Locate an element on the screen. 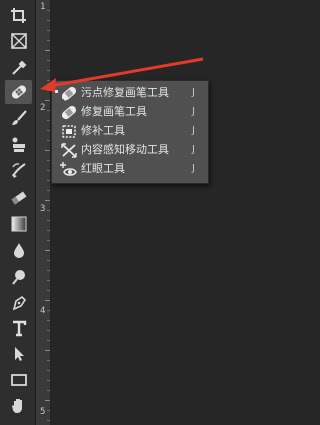 The width and height of the screenshot is (320, 425). annotation-arrow is located at coordinates (122, 74).